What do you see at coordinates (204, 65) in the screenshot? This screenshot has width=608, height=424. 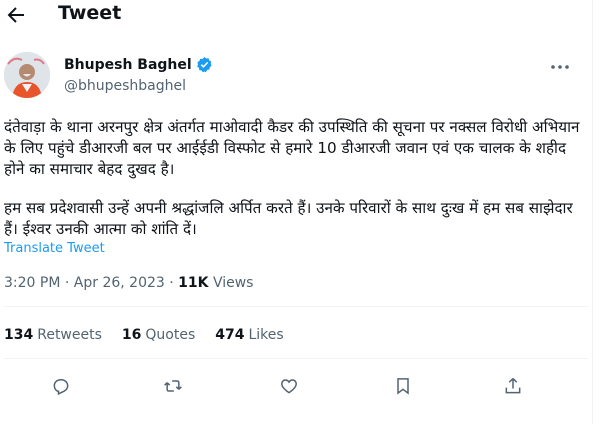 I see `verified-badge-icon` at bounding box center [204, 65].